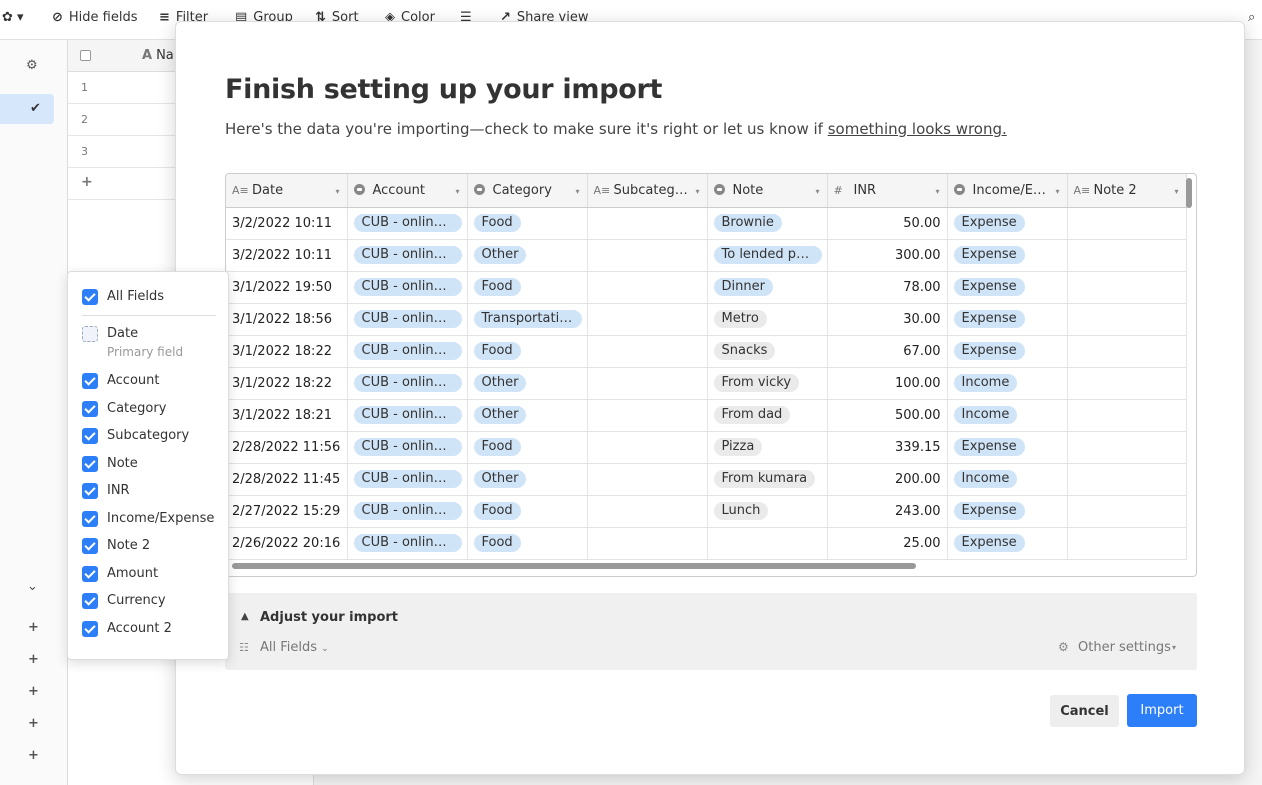 This screenshot has width=1262, height=785. What do you see at coordinates (767, 191) in the screenshot?
I see `column-header: Note ▾` at bounding box center [767, 191].